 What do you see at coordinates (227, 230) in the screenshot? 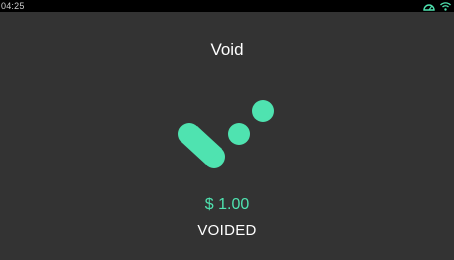
I see `transaction-status: VOIDED` at bounding box center [227, 230].